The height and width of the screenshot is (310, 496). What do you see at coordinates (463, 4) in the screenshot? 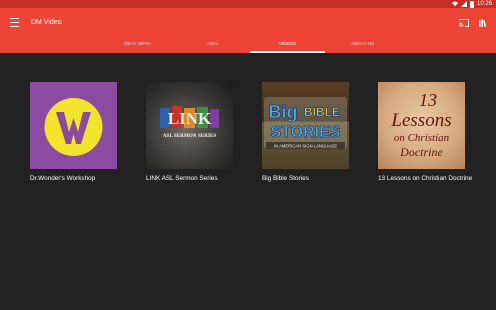
I see `signal-icon` at bounding box center [463, 4].